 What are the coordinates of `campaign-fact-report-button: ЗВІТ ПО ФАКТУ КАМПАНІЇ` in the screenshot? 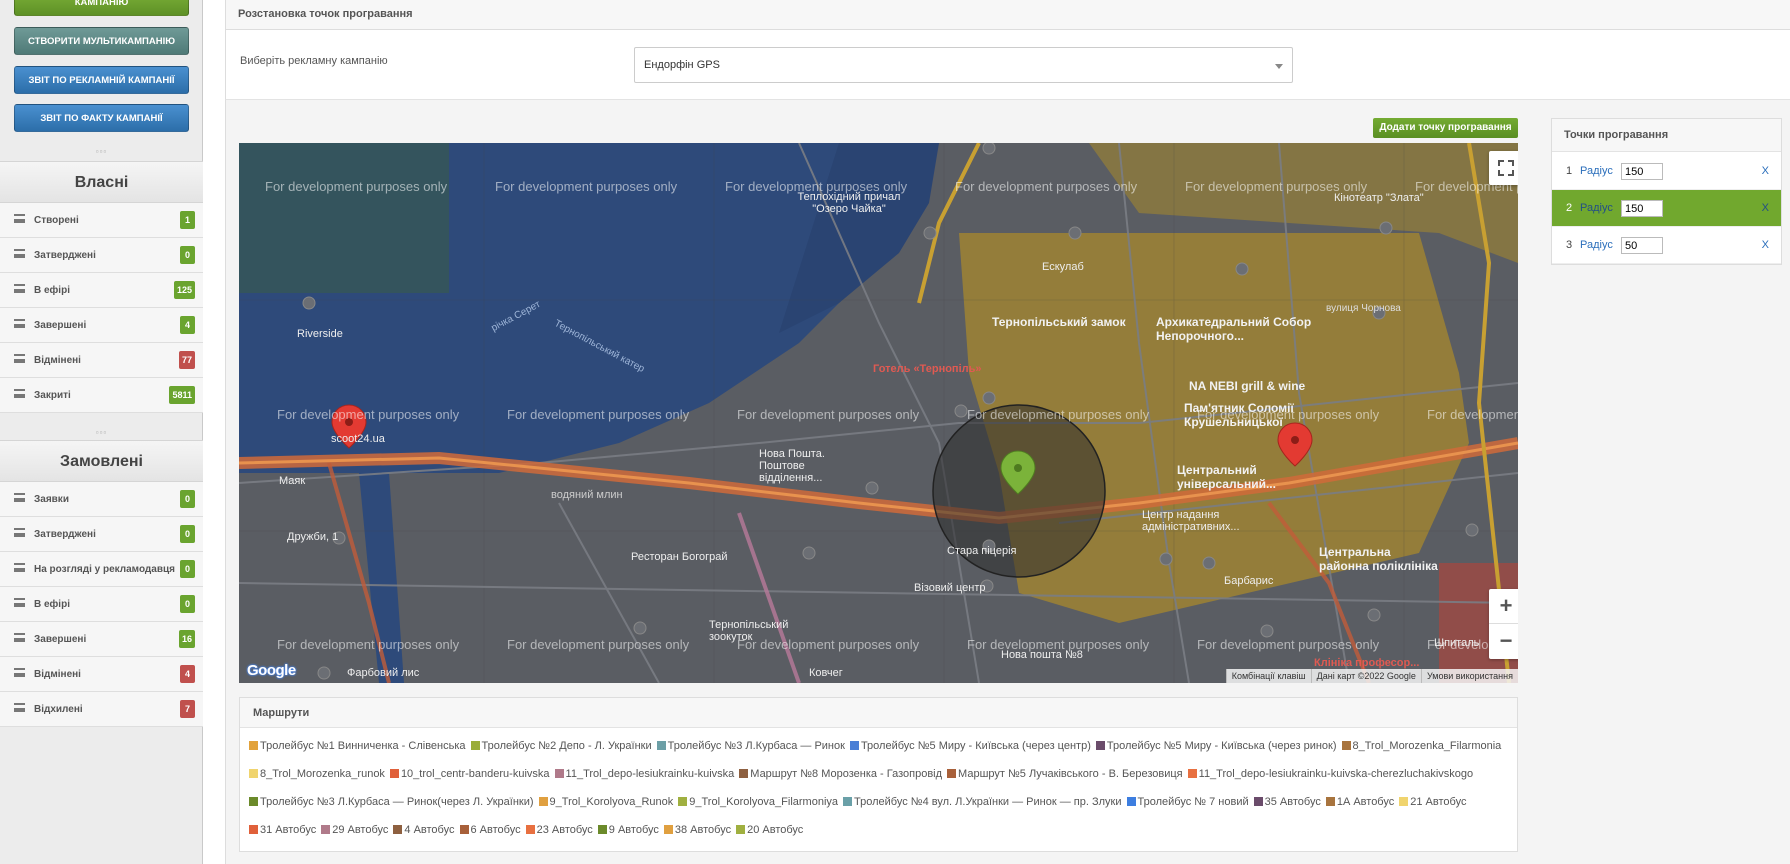 It's located at (101, 118).